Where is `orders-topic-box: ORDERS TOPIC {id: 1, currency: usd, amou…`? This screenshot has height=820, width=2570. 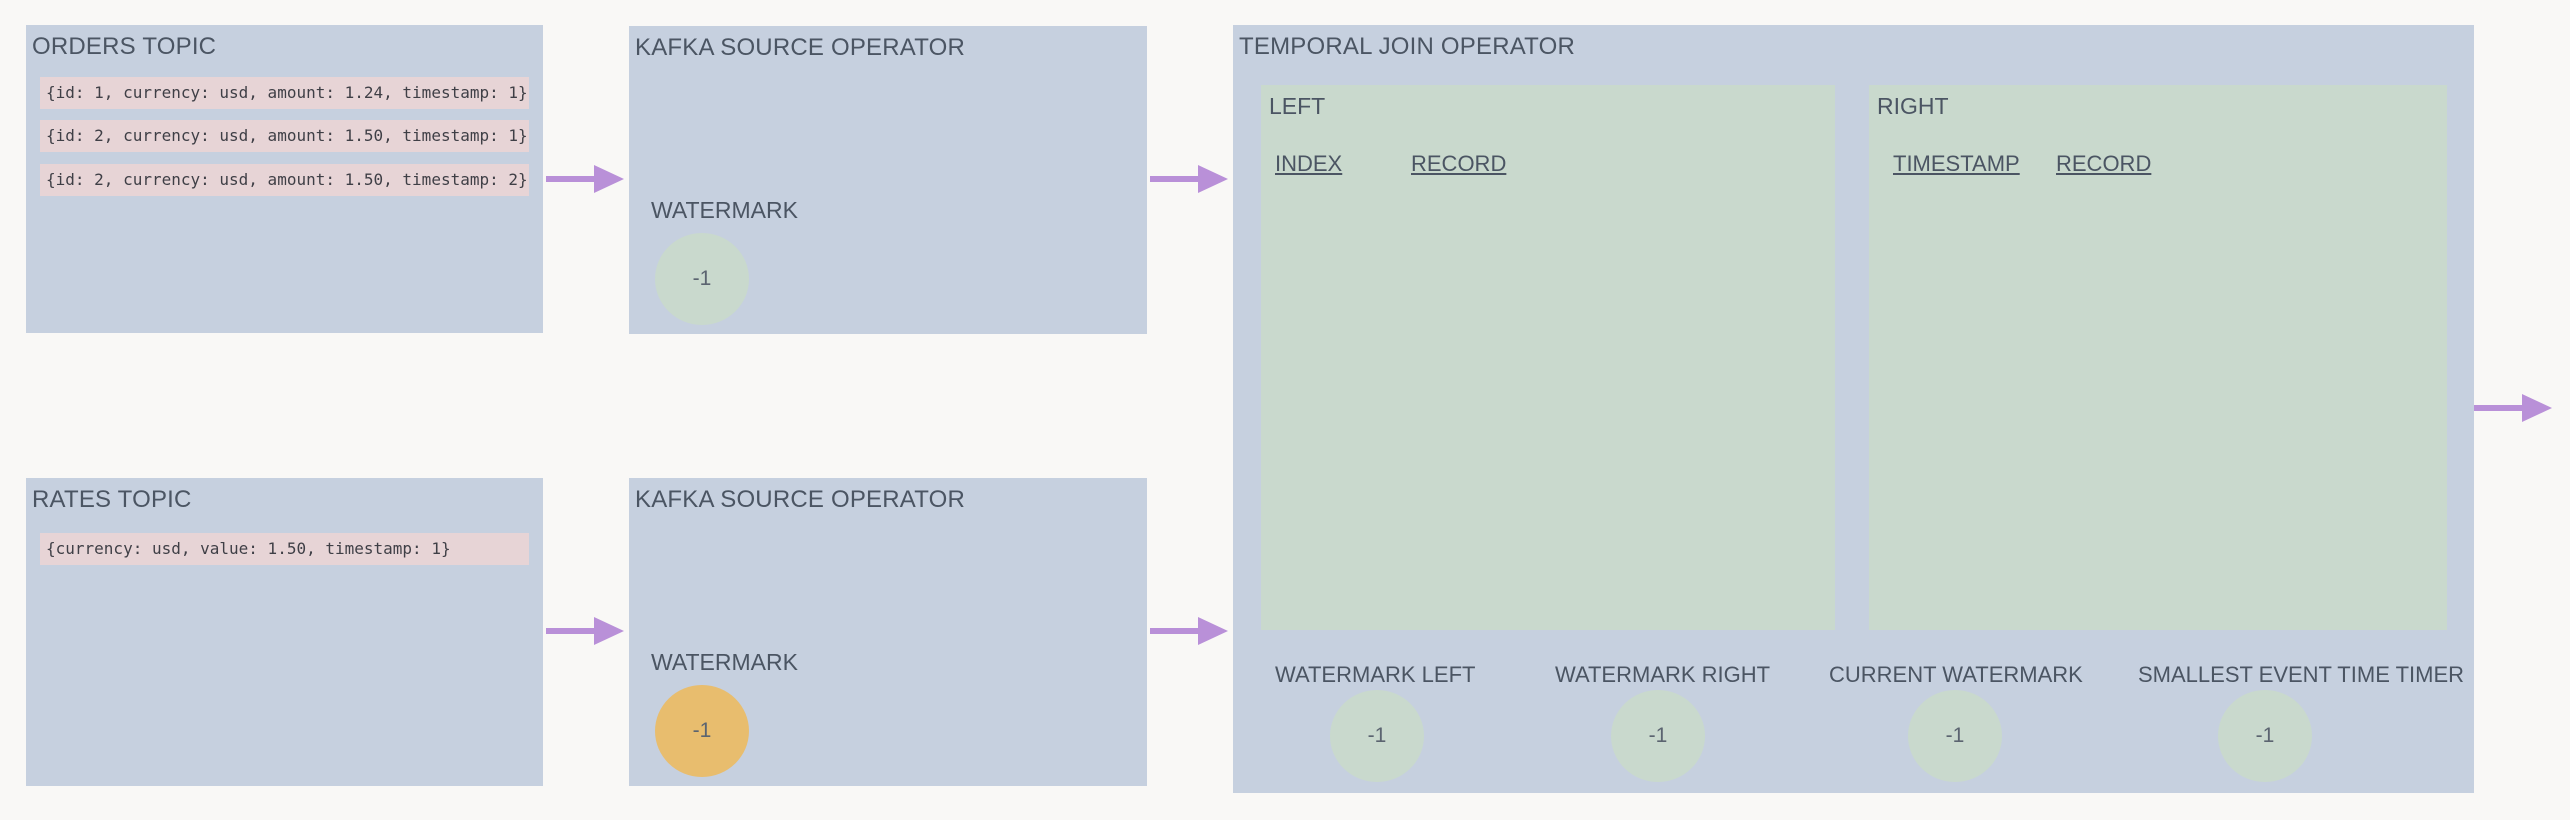 orders-topic-box: ORDERS TOPIC {id: 1, currency: usd, amou… is located at coordinates (284, 179).